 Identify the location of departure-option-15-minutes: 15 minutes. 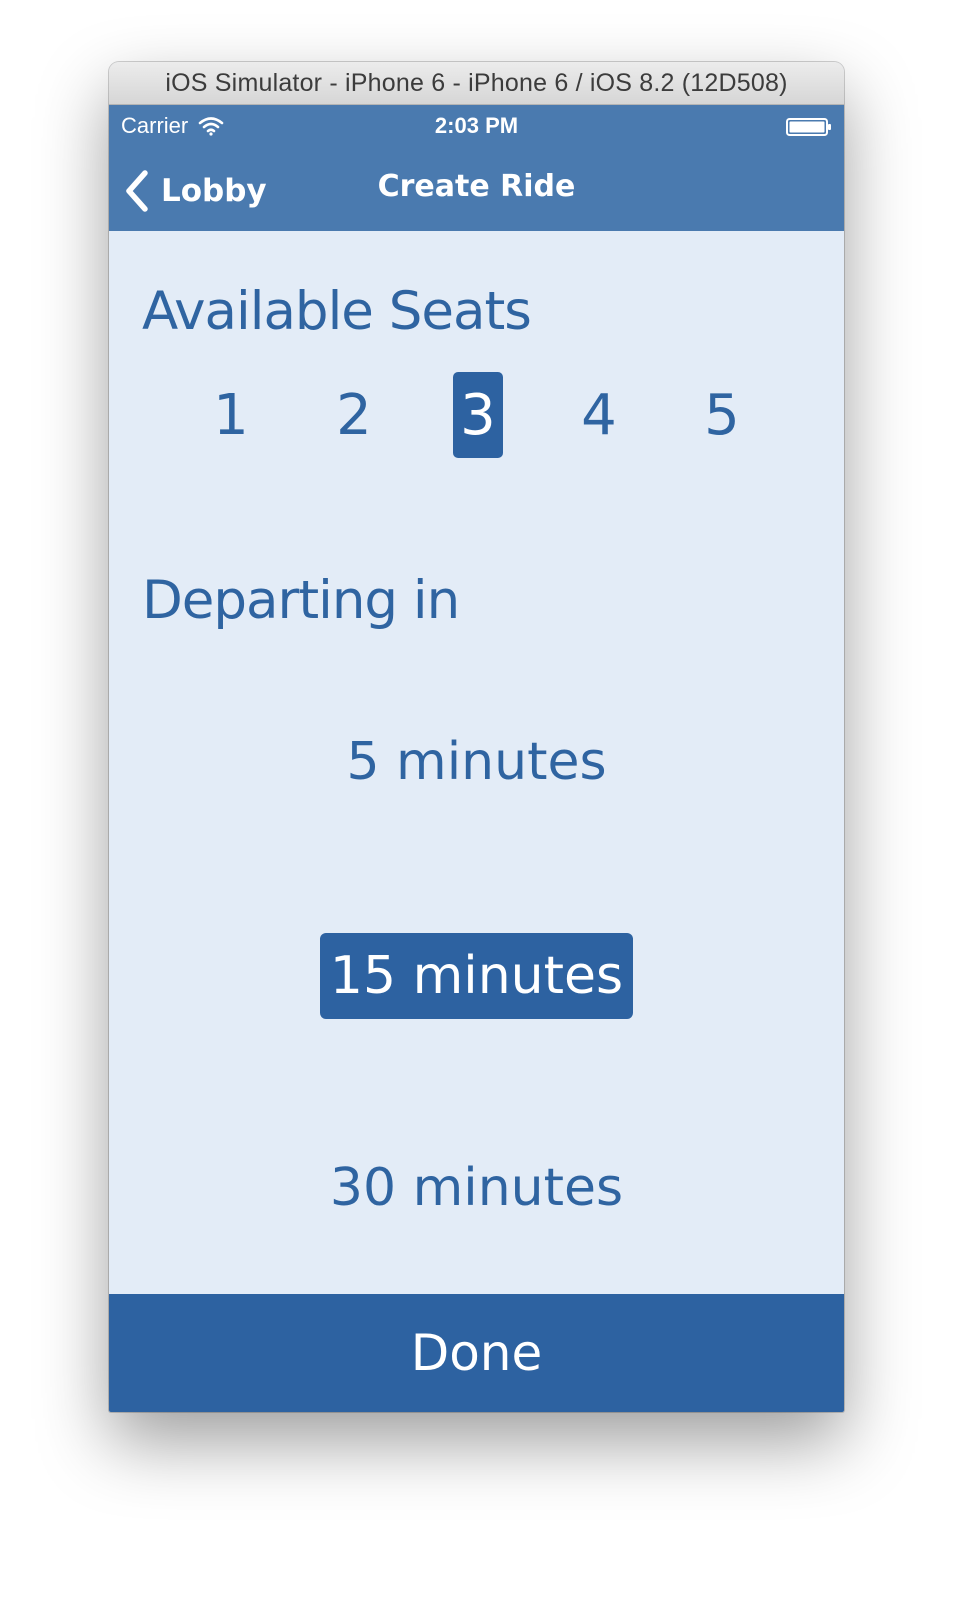
(476, 976).